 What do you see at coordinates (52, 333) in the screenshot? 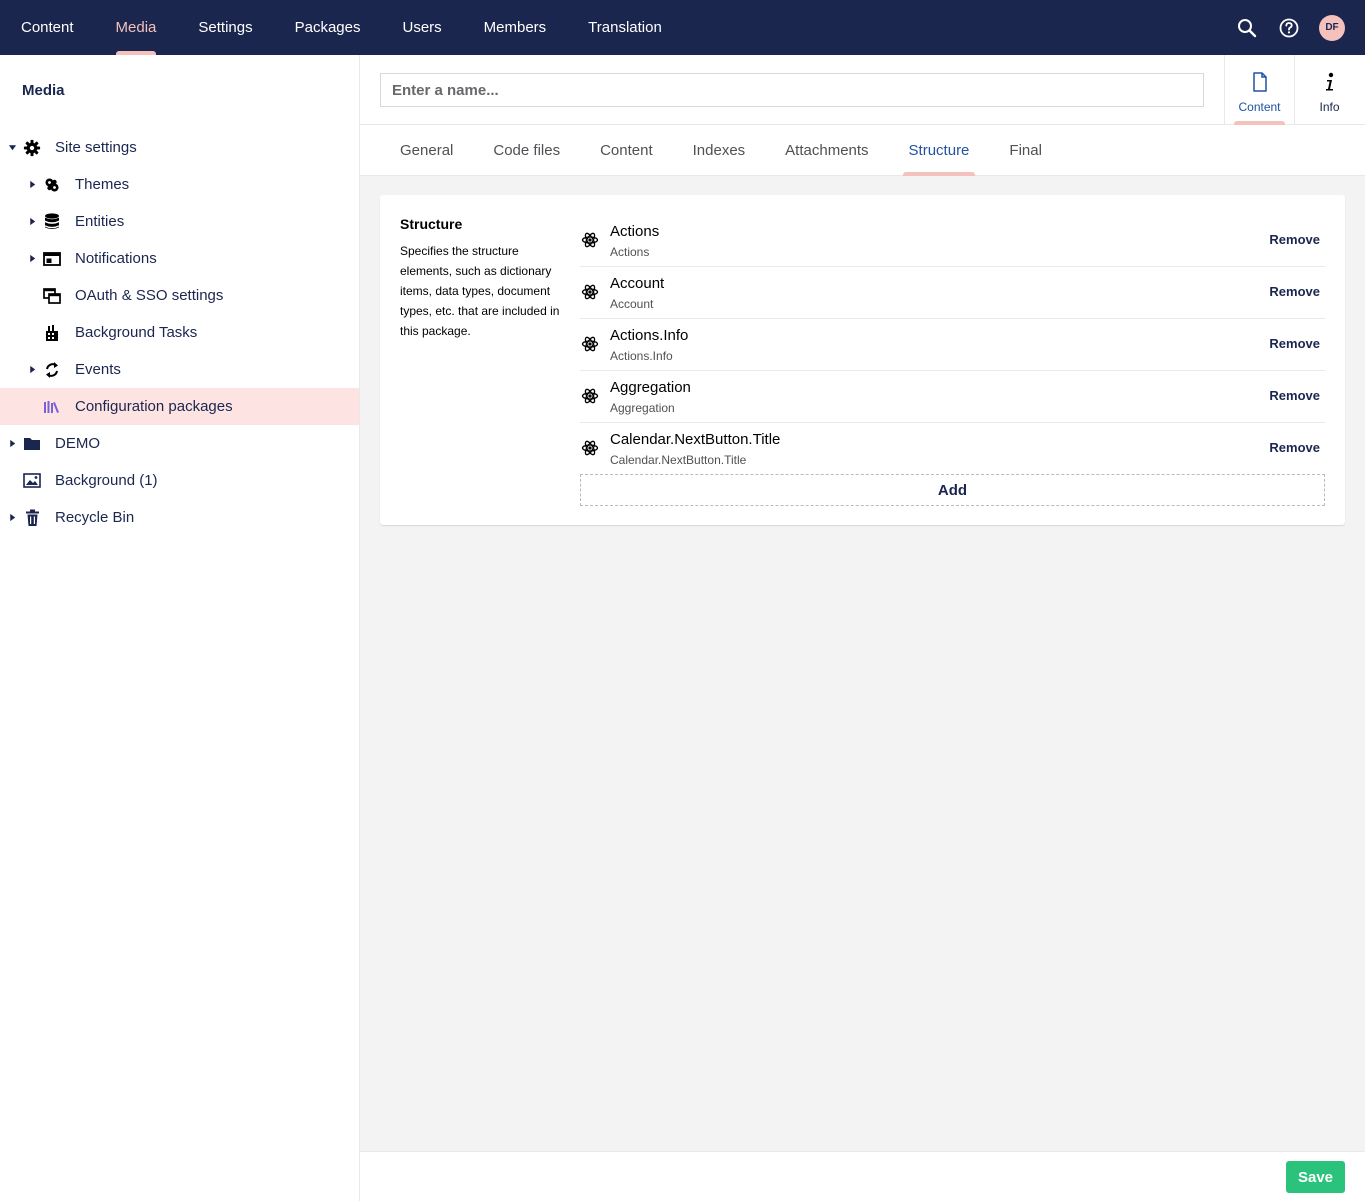
I see `tasks-icon` at bounding box center [52, 333].